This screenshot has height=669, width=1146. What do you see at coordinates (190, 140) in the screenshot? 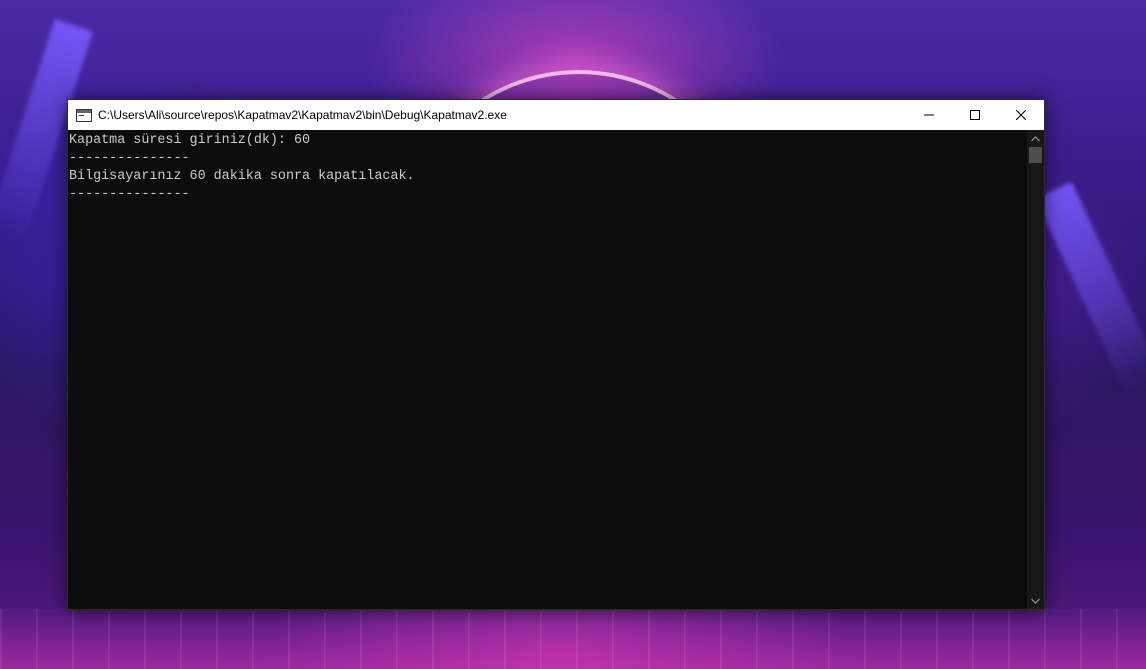
I see `console-line-prompt: Kapatma süresi giriniz(dk): 60` at bounding box center [190, 140].